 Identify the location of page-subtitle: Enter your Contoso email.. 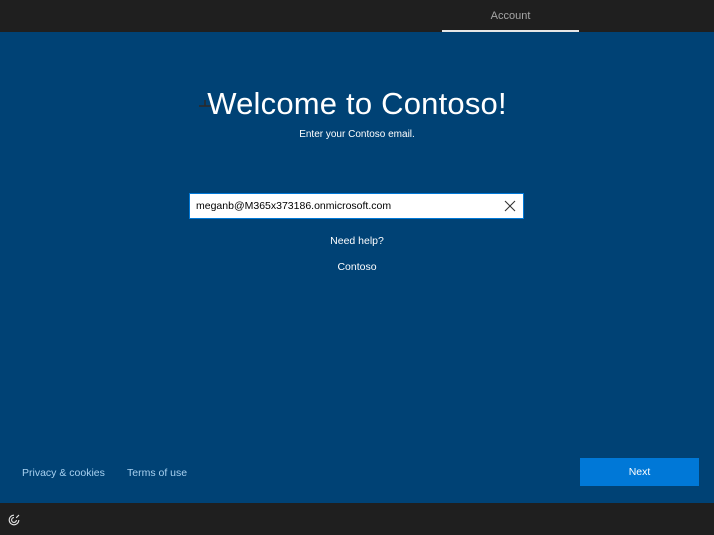
(357, 134).